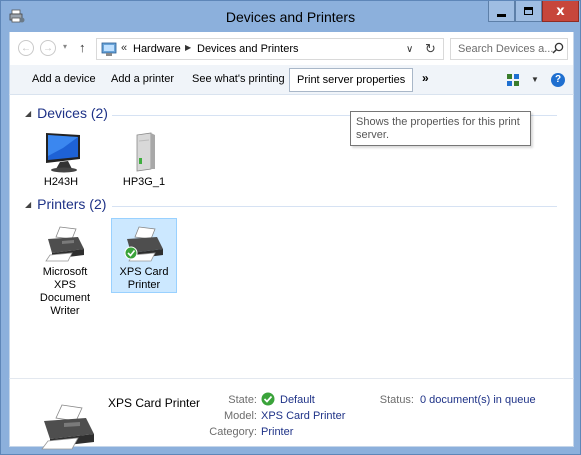 The width and height of the screenshot is (581, 455). I want to click on group-header-devices: ◢ Devices (2), so click(66, 113).